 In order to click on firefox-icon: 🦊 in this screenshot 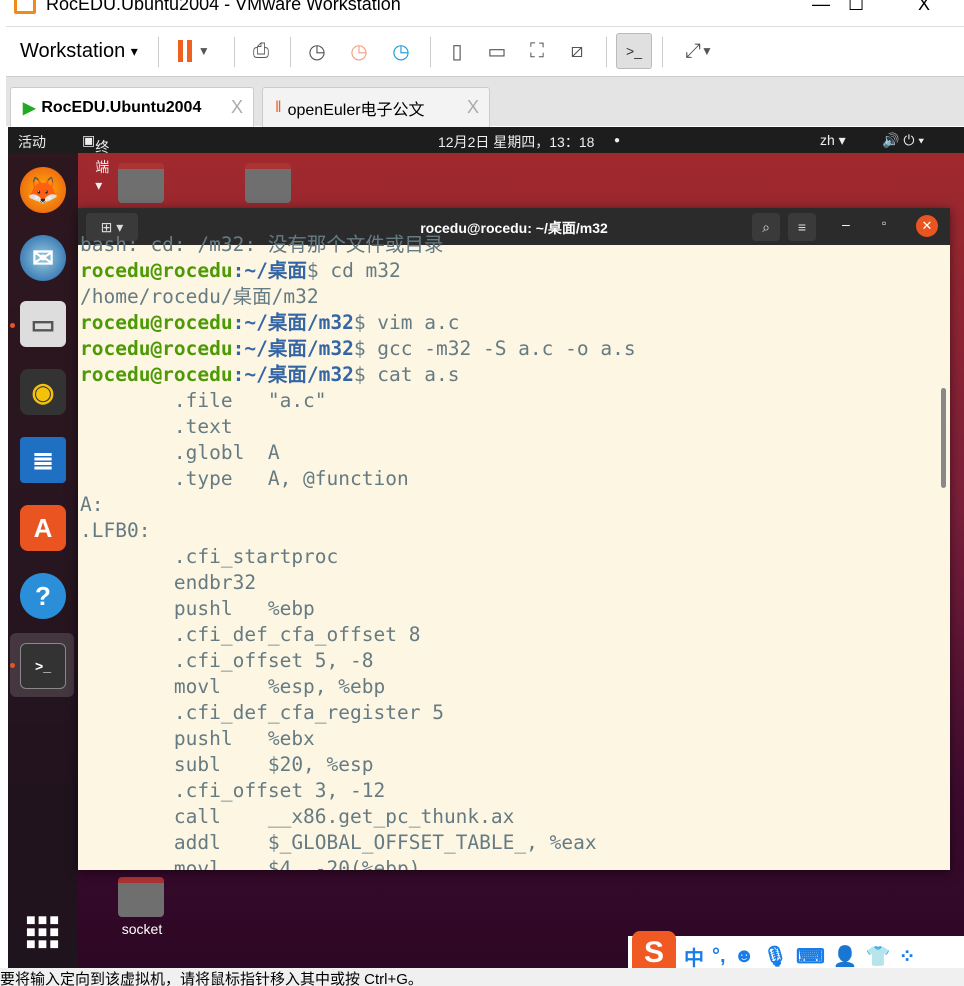, I will do `click(43, 190)`.